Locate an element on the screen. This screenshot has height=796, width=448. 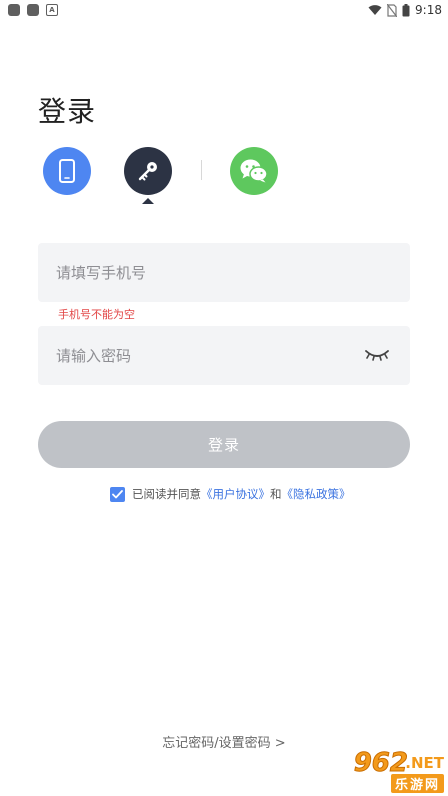
eye-closed-icon is located at coordinates (377, 355).